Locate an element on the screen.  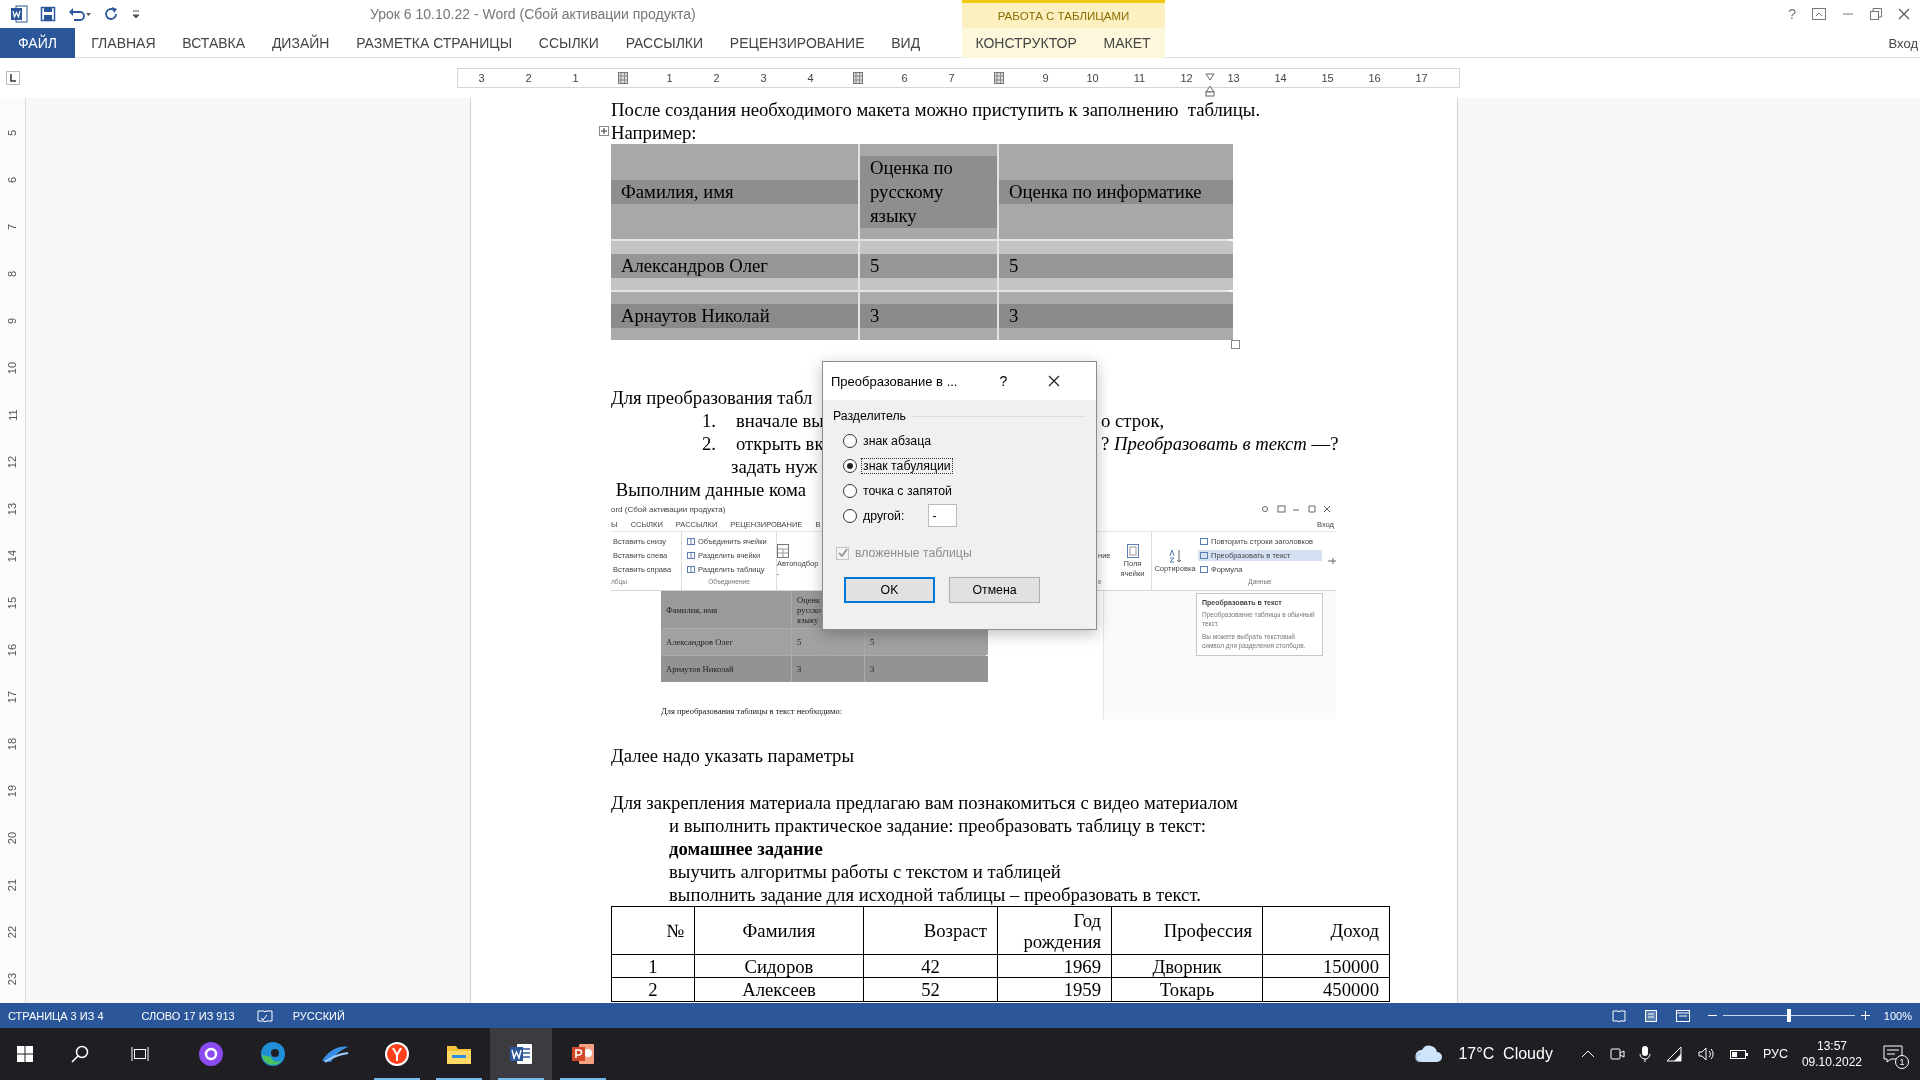
paragraph: После создания необходимого макета можно приступить к заполнению таблицы. is located at coordinates (936, 109).